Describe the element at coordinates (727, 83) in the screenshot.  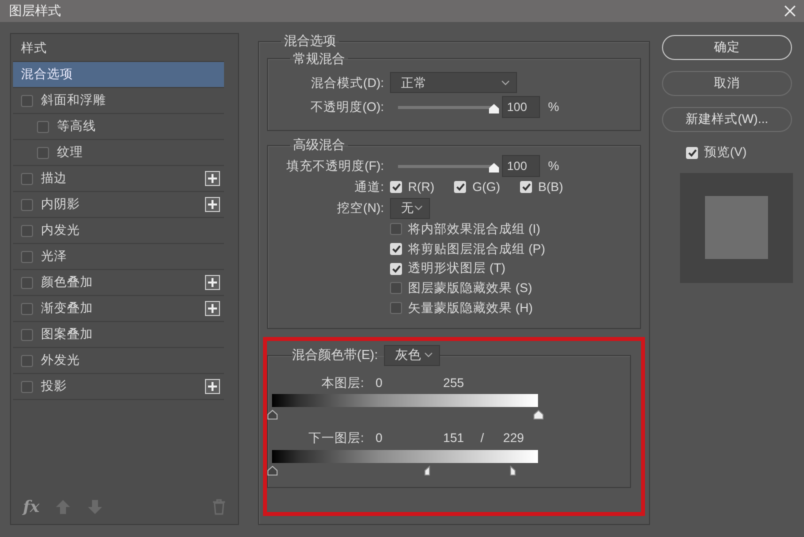
I see `dialog-button: 取消` at that location.